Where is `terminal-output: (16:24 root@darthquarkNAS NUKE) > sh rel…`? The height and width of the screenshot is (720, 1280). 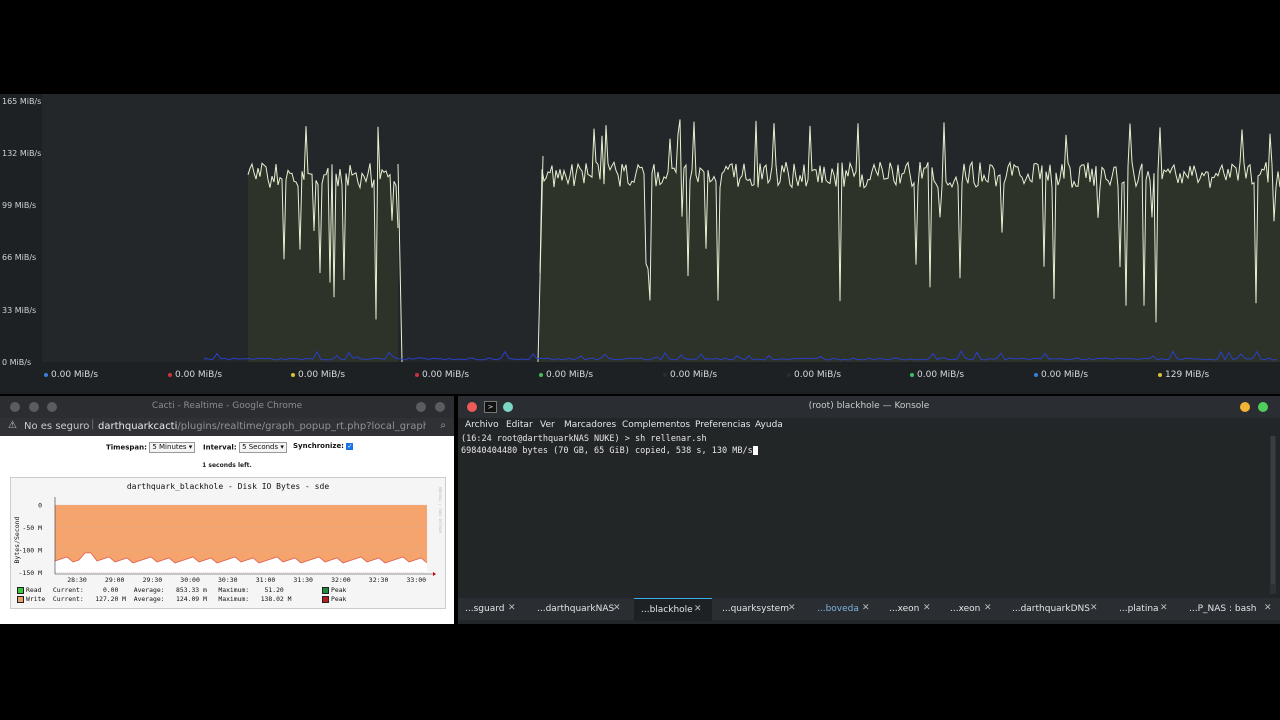
terminal-output: (16:24 root@darthquarkNAS NUKE) > sh rel… is located at coordinates (863, 514).